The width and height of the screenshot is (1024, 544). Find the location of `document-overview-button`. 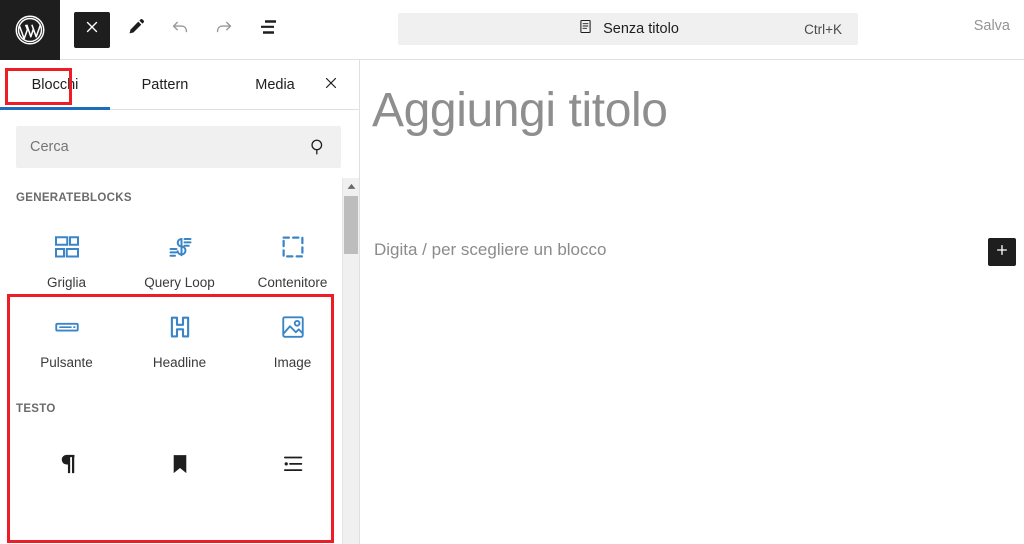

document-overview-button is located at coordinates (268, 30).